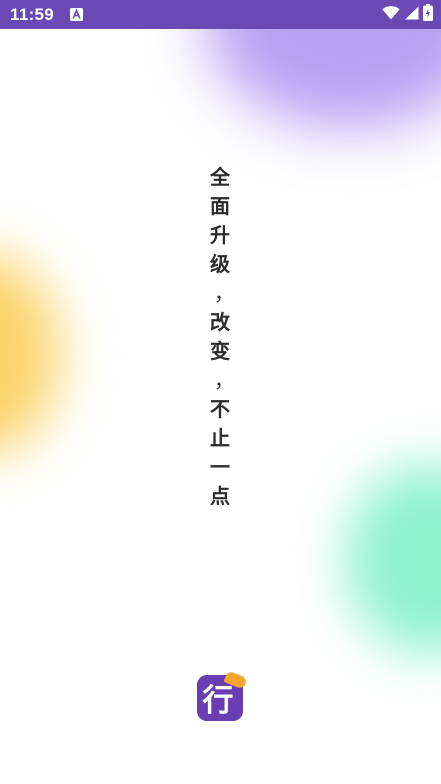 This screenshot has height=784, width=441. I want to click on status-icons, so click(407, 14).